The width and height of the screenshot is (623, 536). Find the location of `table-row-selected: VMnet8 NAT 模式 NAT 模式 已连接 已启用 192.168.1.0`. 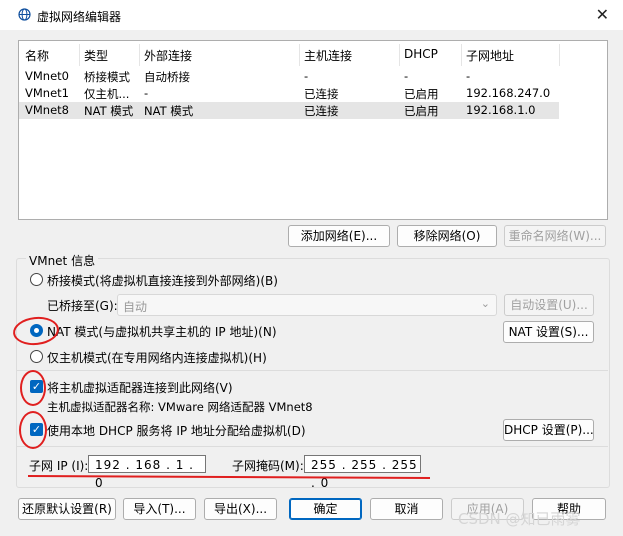

table-row-selected: VMnet8 NAT 模式 NAT 模式 已连接 已启用 192.168.1.0 is located at coordinates (289, 110).